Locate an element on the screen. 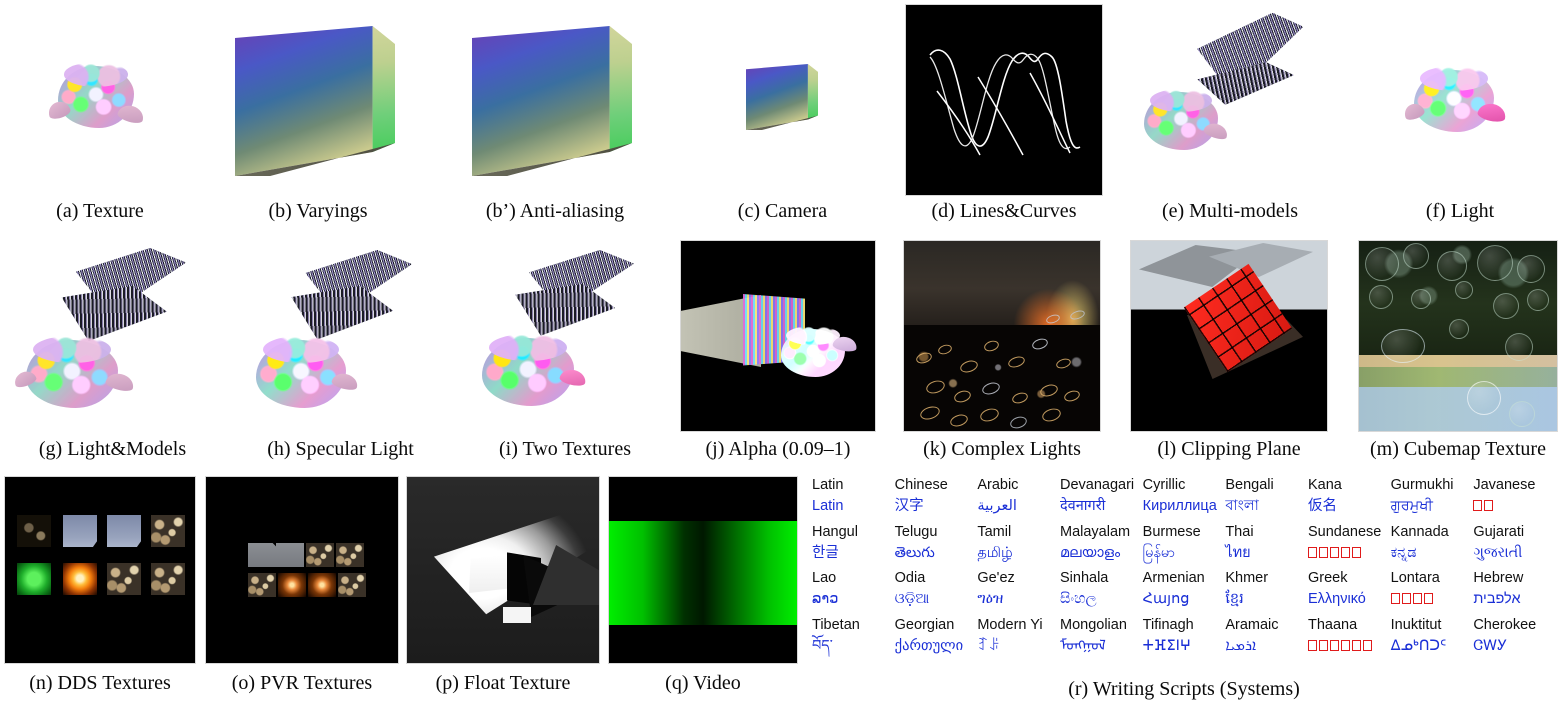 The height and width of the screenshot is (707, 1560). float-cube-front is located at coordinates (489, 574).